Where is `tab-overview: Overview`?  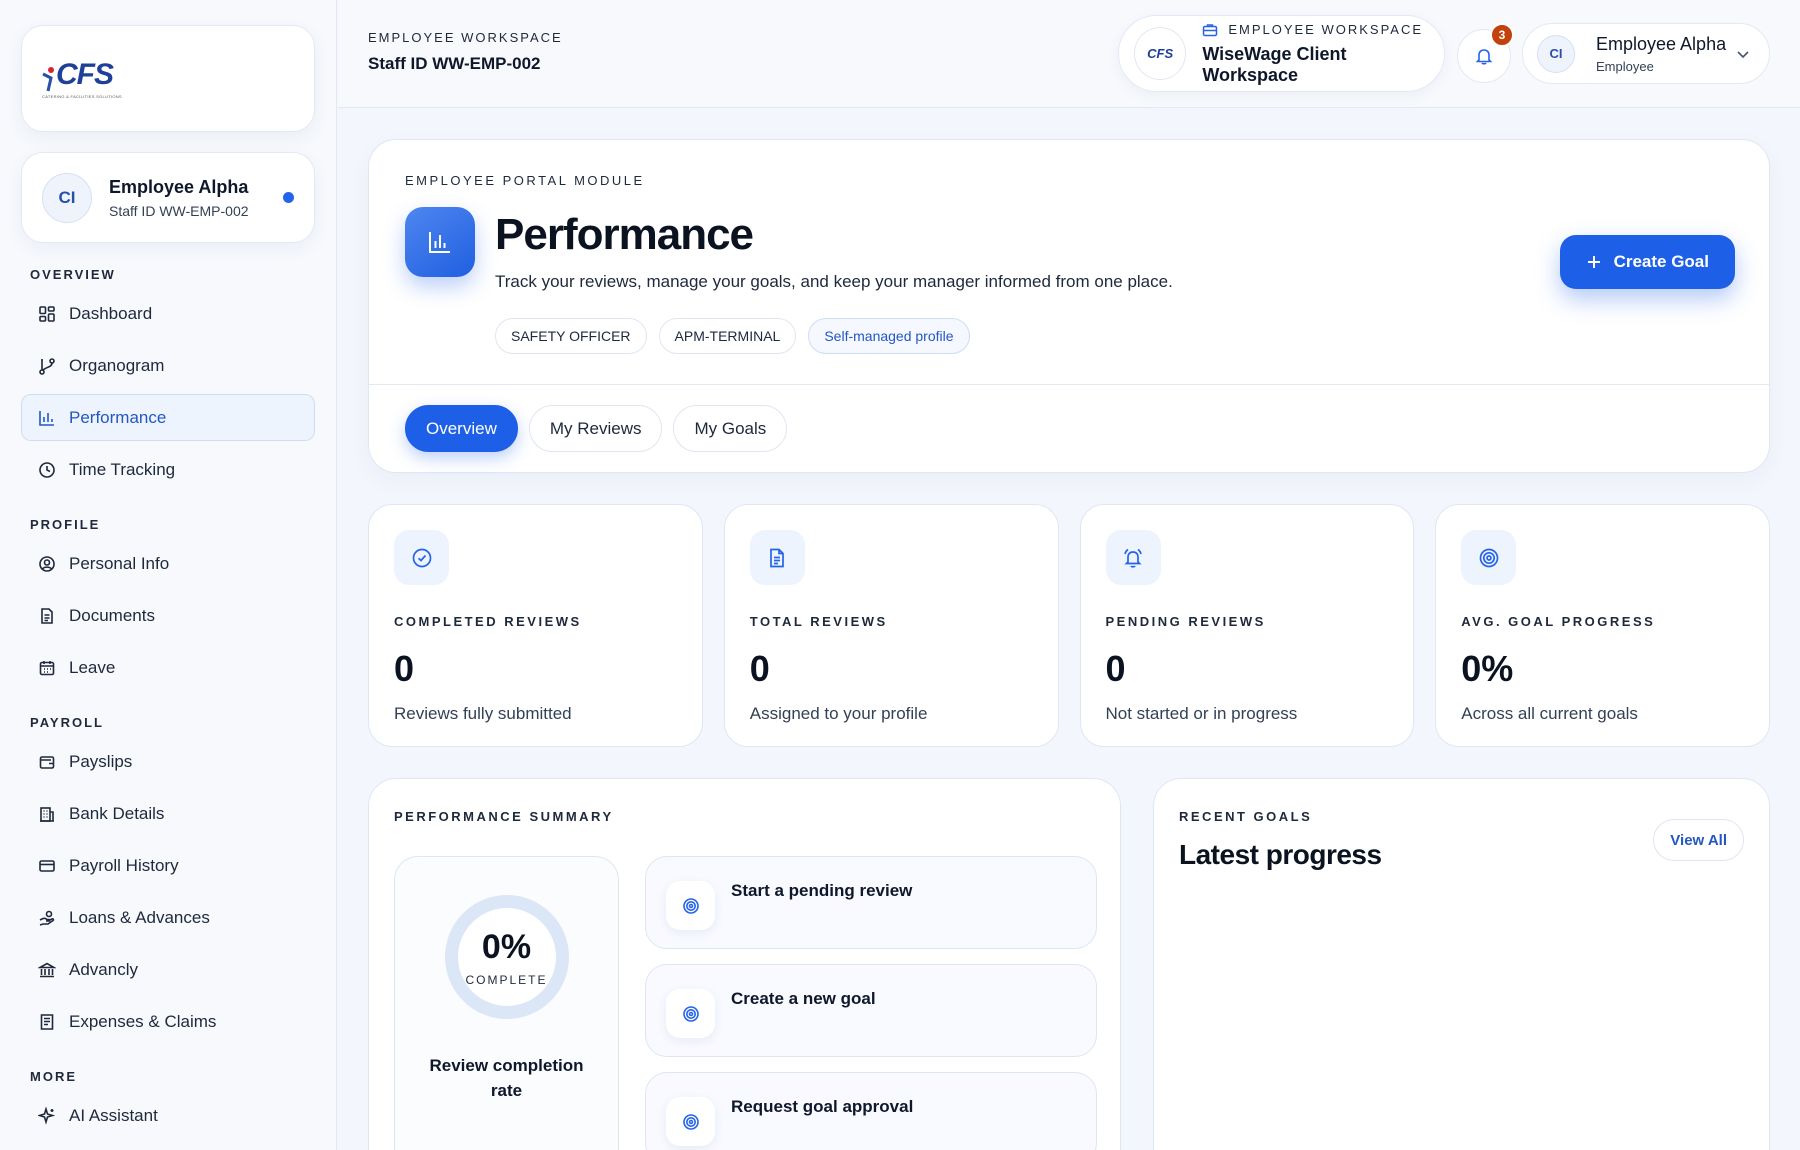 tab-overview: Overview is located at coordinates (461, 428).